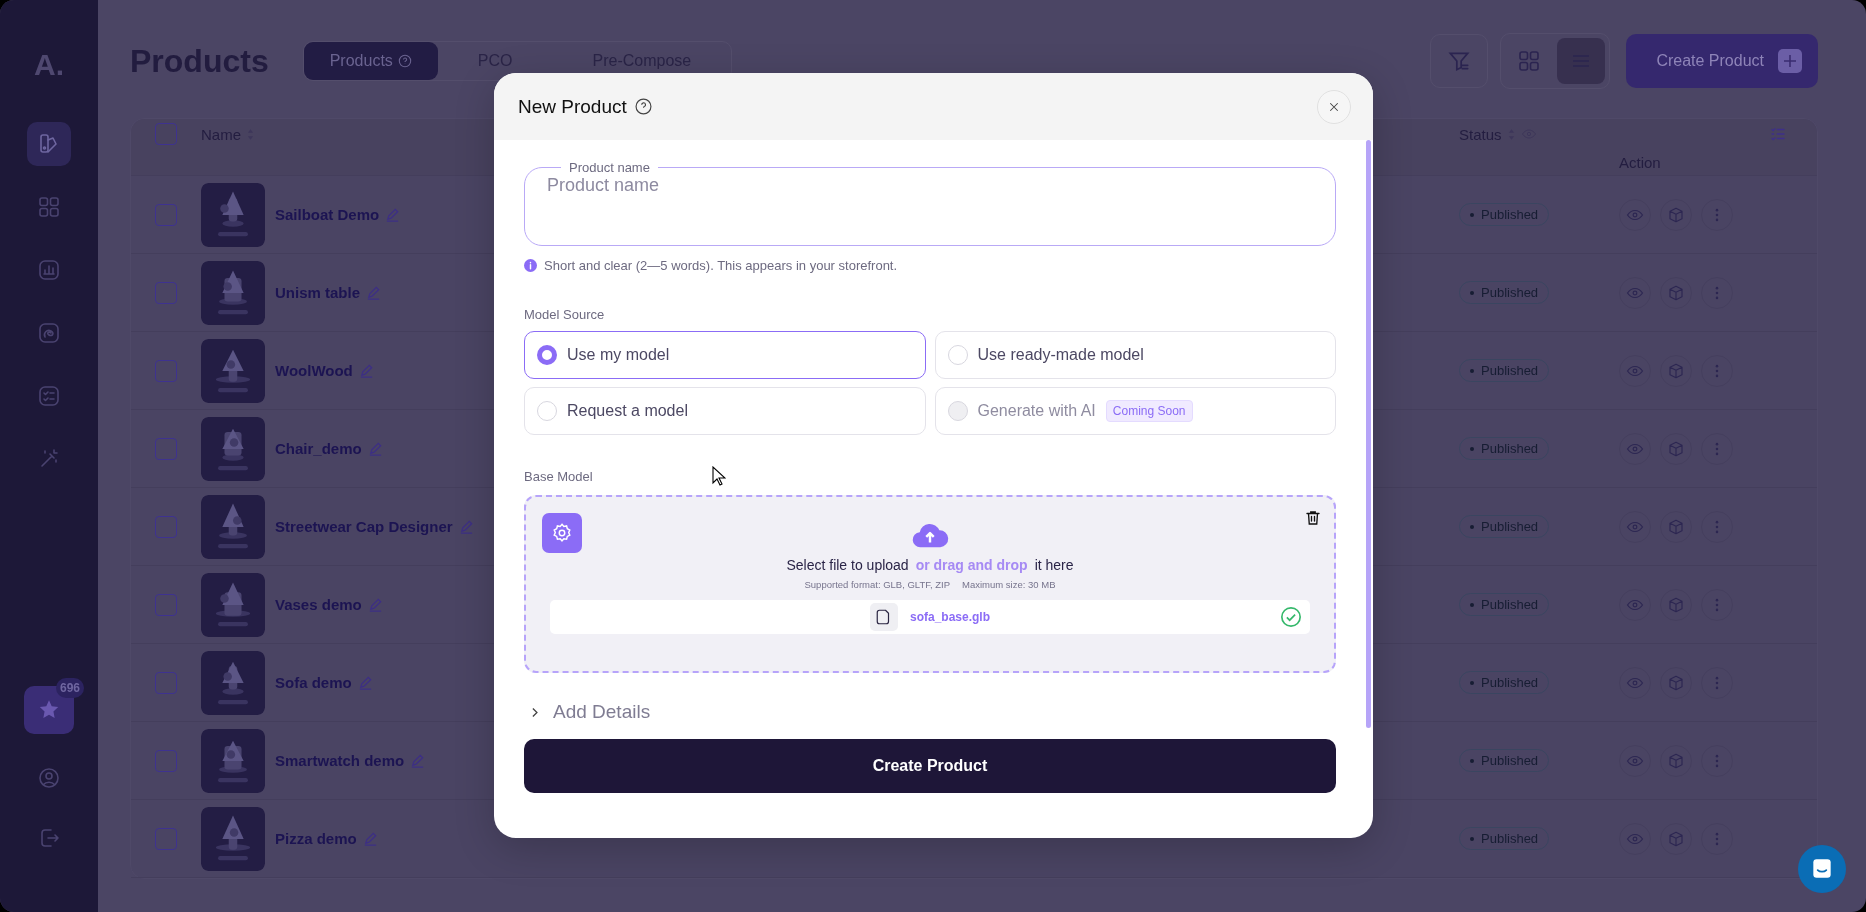  Describe the element at coordinates (719, 476) in the screenshot. I see `cursor-icon` at that location.